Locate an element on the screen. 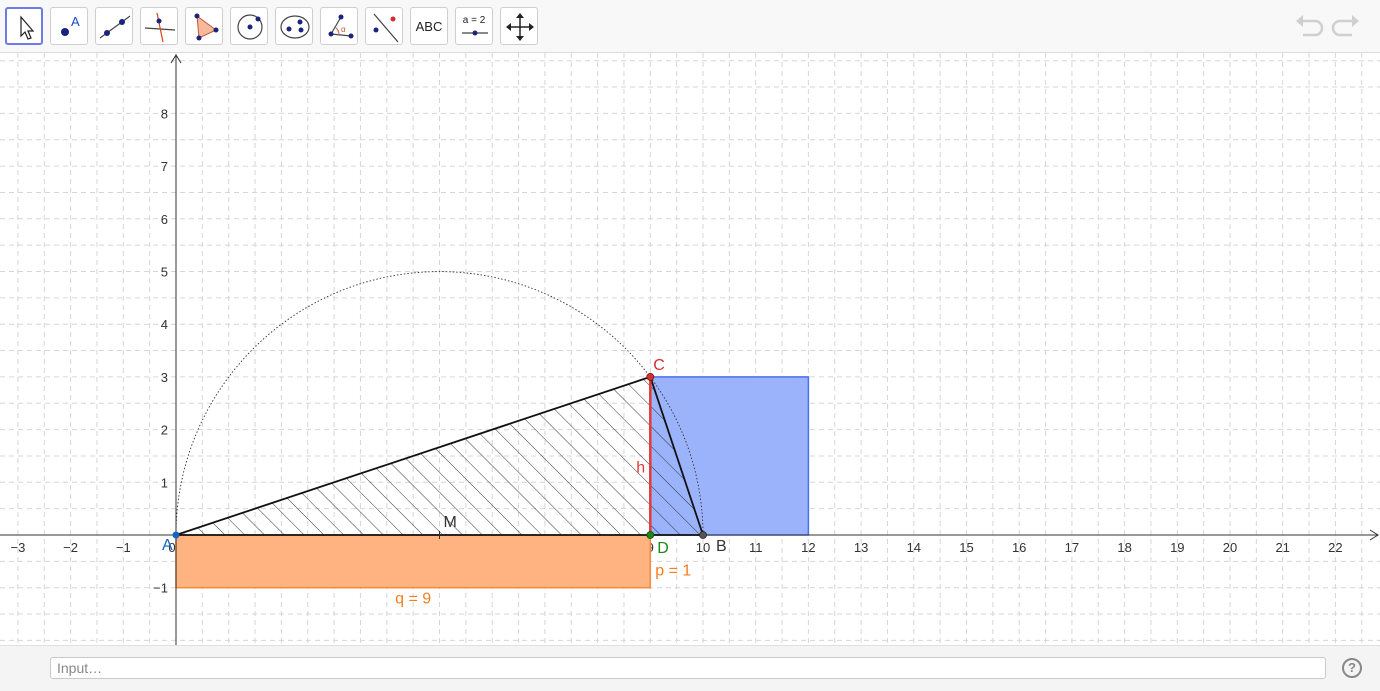 This screenshot has height=691, width=1380. x-tick-label: −3 is located at coordinates (17, 547).